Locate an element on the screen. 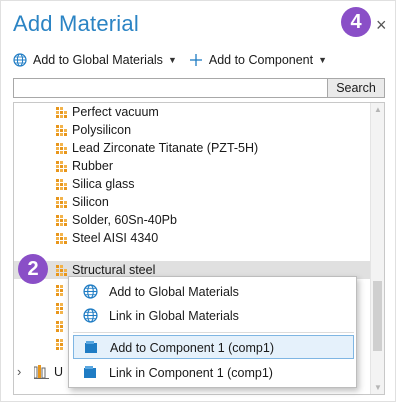  tree-item-label: Silica glass is located at coordinates (103, 184).